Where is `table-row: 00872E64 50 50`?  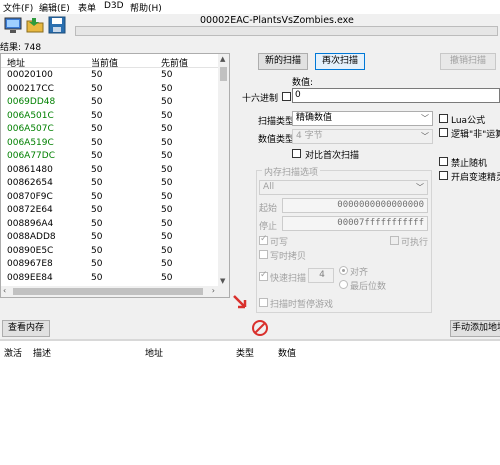
table-row: 00872E64 50 50 is located at coordinates (110, 210).